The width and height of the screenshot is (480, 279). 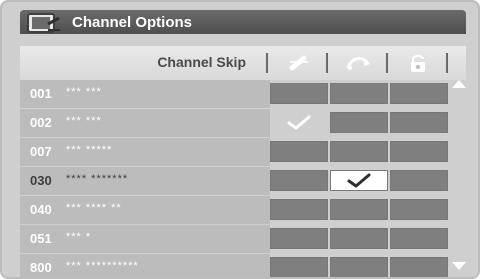 What do you see at coordinates (41, 93) in the screenshot?
I see `channel-number: 001` at bounding box center [41, 93].